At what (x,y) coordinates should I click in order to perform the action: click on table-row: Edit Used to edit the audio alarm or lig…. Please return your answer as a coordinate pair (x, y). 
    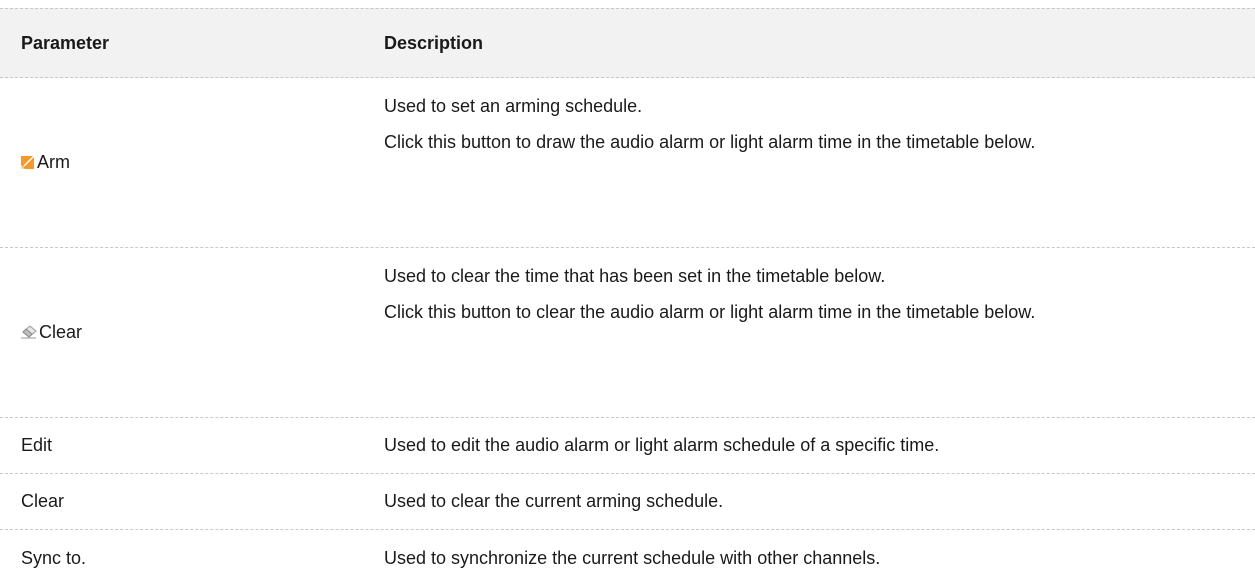
    Looking at the image, I should click on (627, 446).